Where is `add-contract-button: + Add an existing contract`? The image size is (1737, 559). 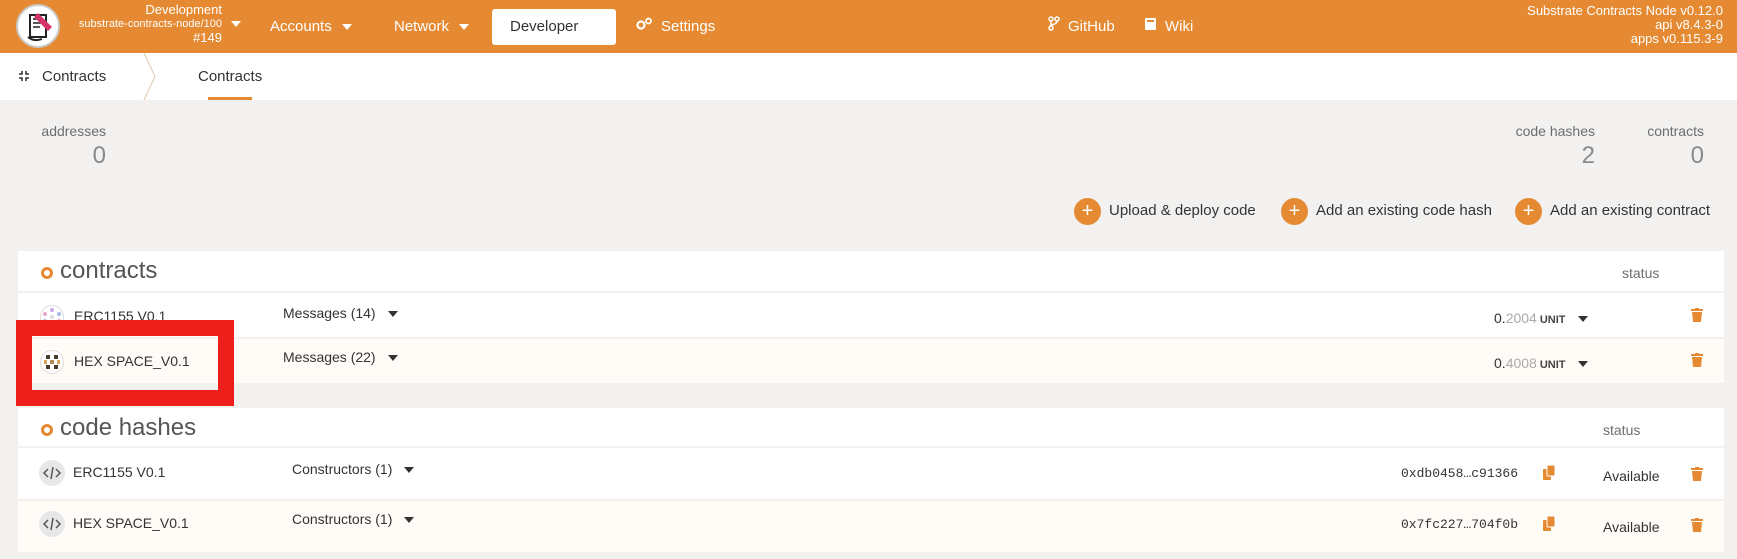 add-contract-button: + Add an existing contract is located at coordinates (1612, 211).